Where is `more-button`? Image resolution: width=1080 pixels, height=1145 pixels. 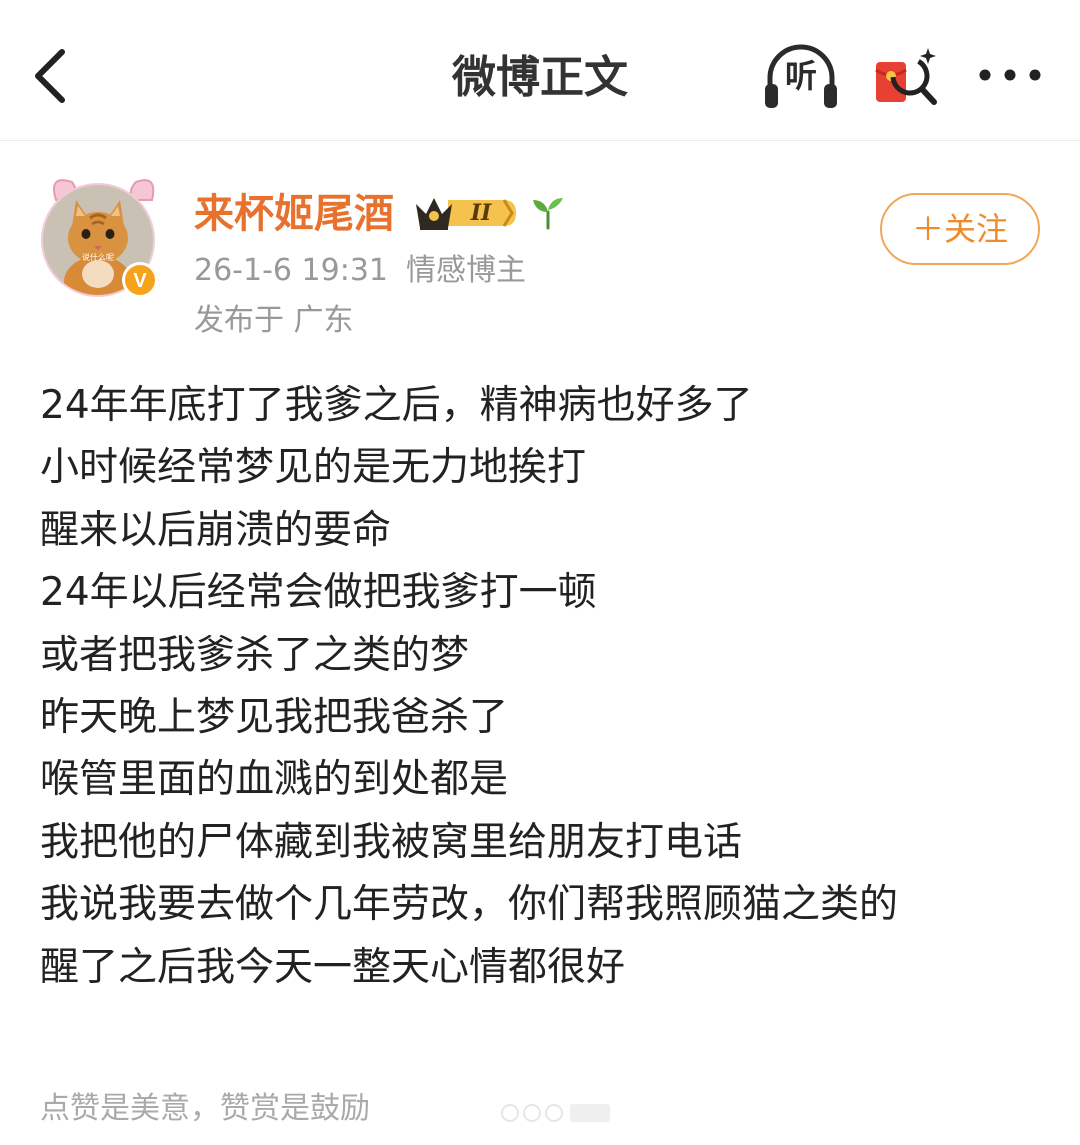
more-button is located at coordinates (1010, 75).